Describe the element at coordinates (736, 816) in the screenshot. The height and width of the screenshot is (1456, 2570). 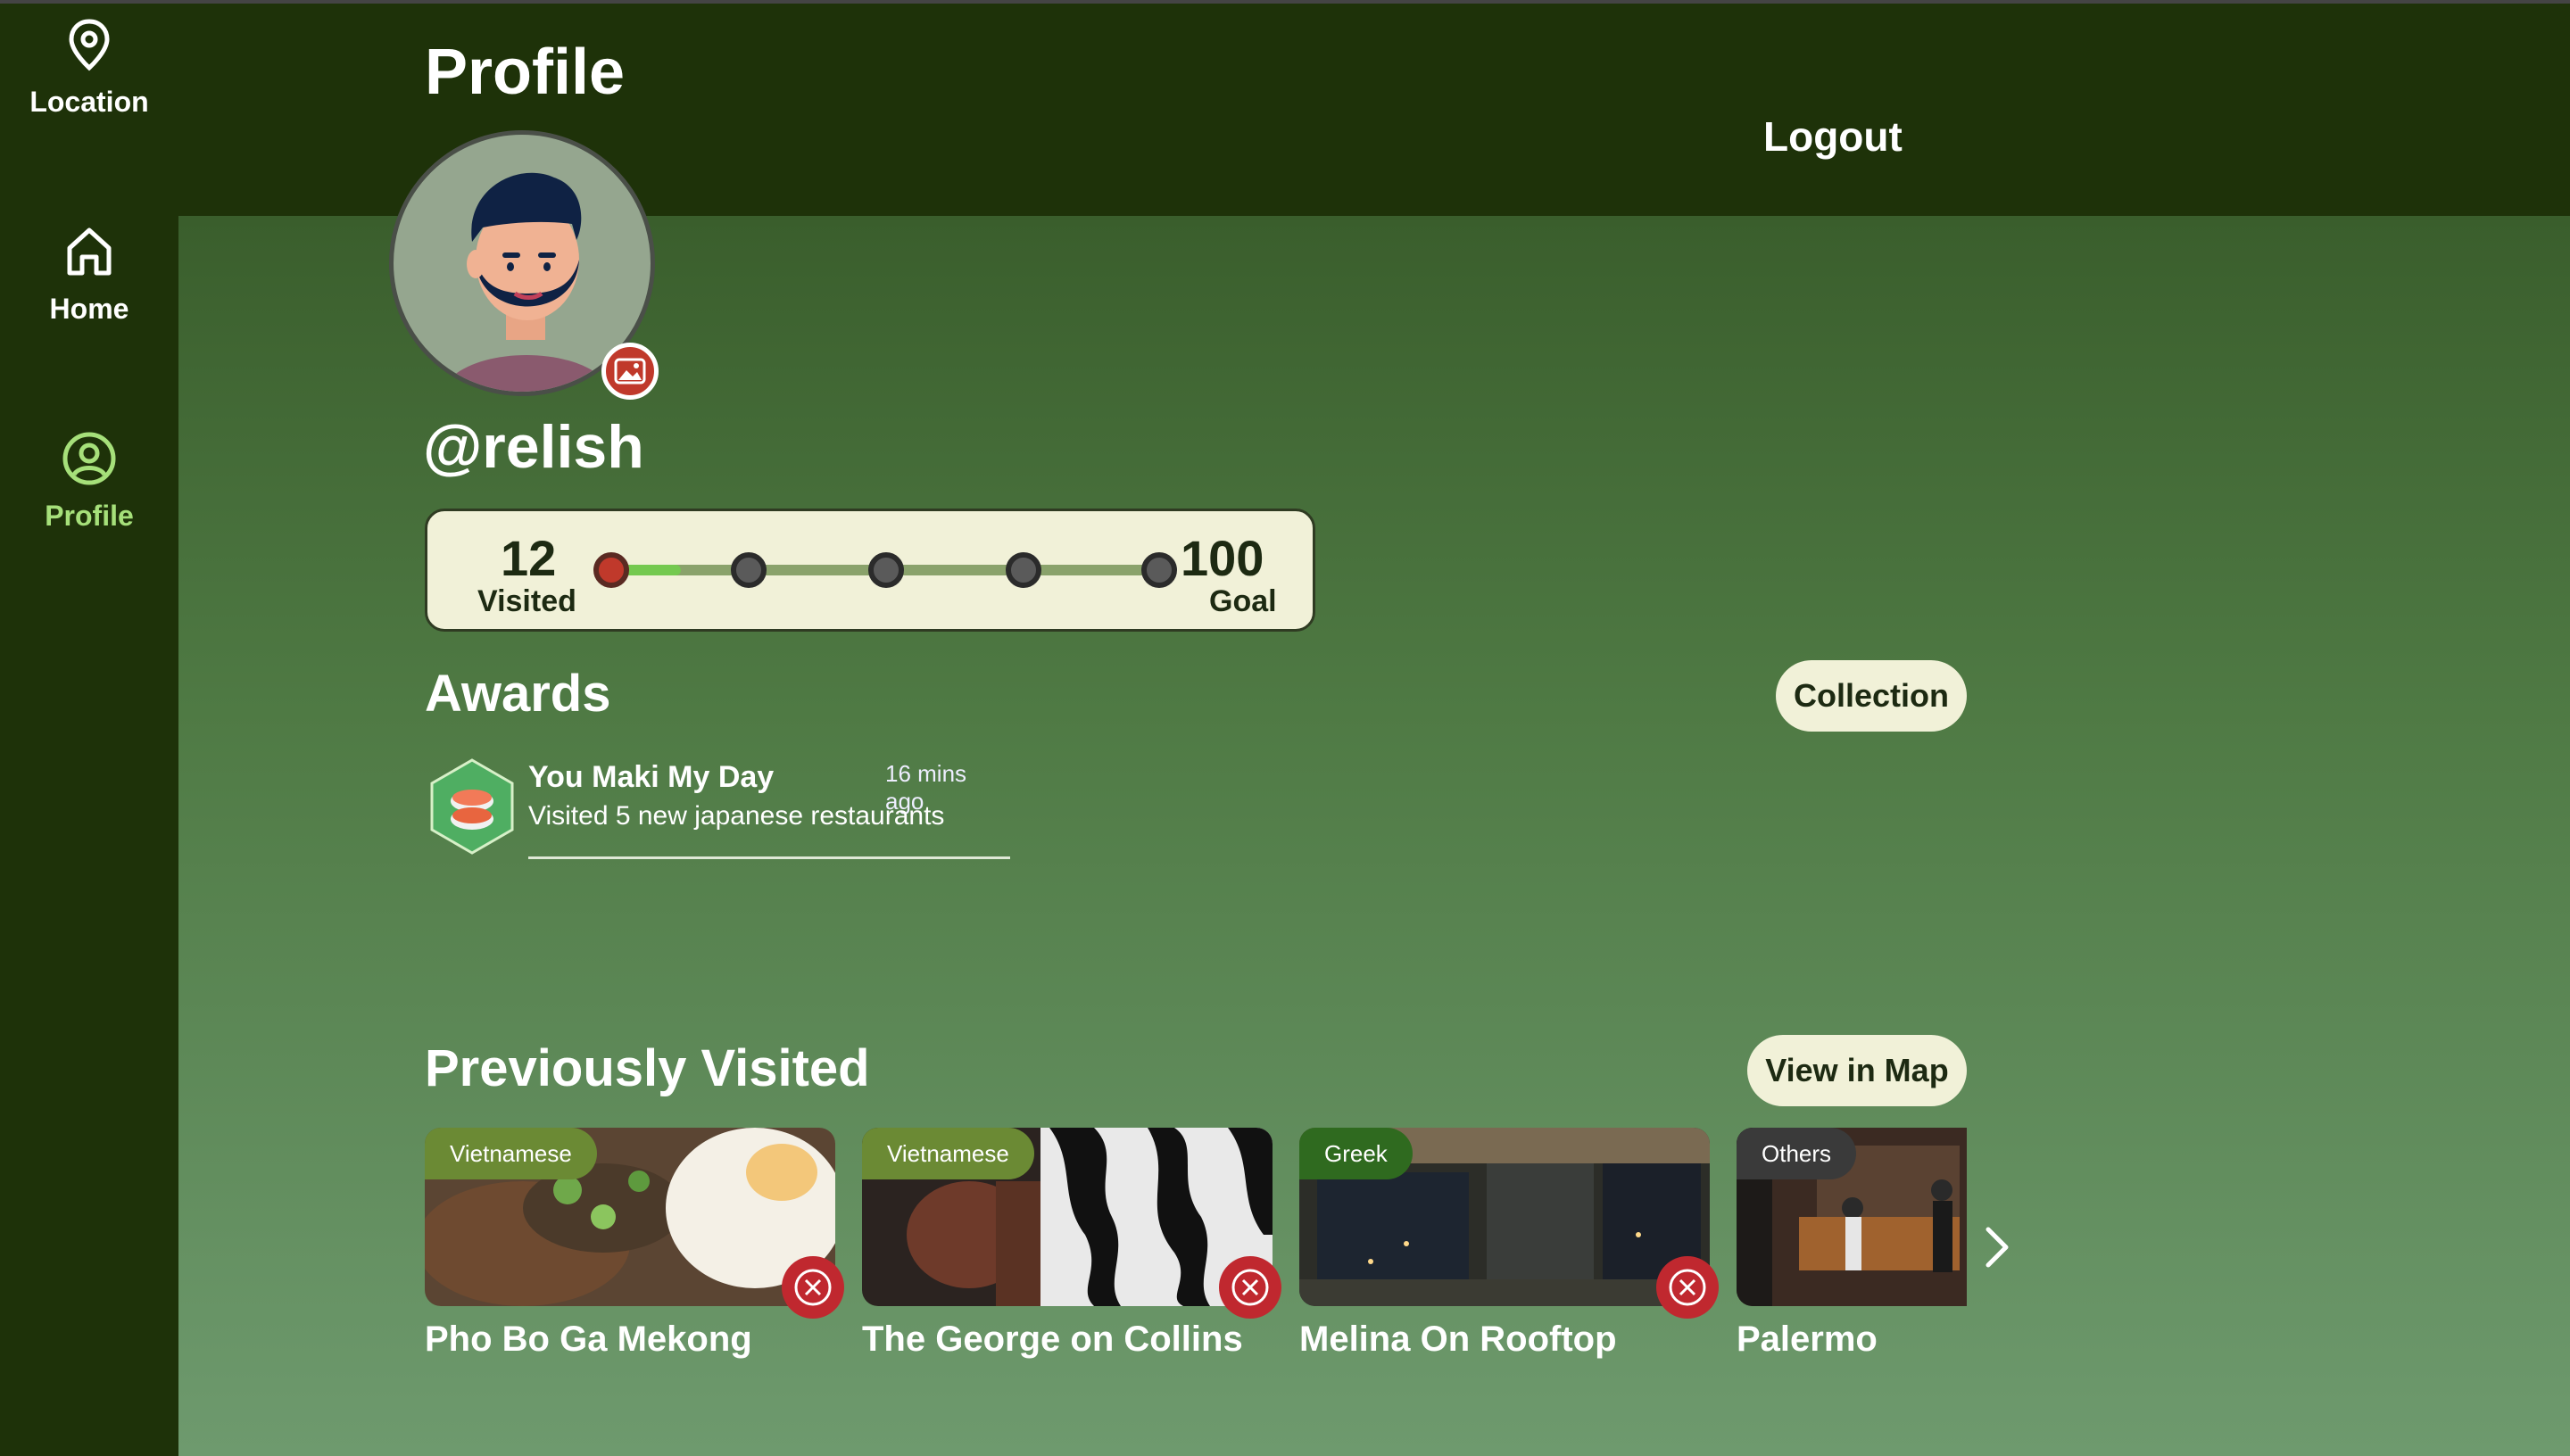
I see `award-description: Visited 5 new japanese restaurants` at that location.